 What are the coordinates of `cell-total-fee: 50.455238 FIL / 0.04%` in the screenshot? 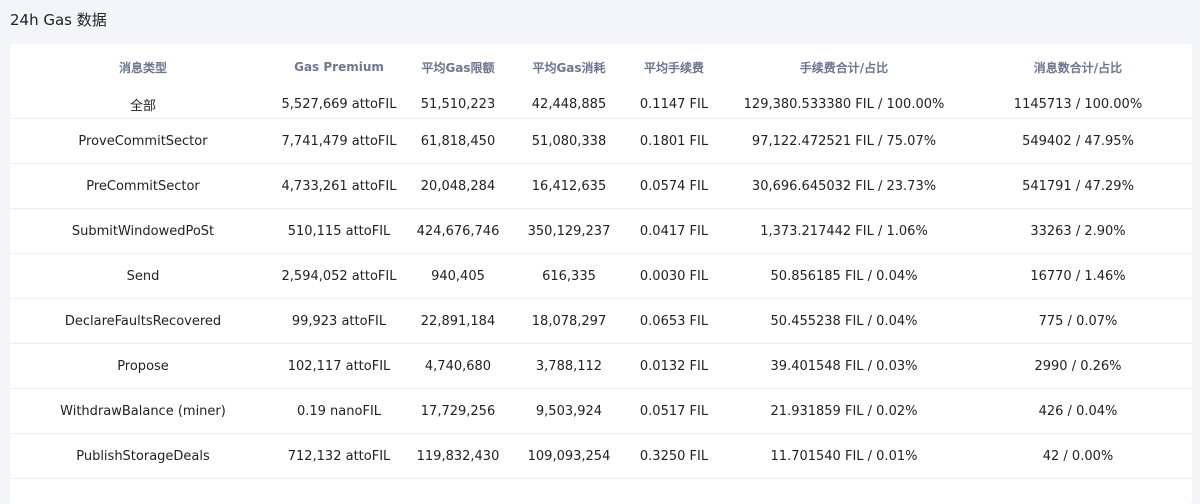 It's located at (844, 321).